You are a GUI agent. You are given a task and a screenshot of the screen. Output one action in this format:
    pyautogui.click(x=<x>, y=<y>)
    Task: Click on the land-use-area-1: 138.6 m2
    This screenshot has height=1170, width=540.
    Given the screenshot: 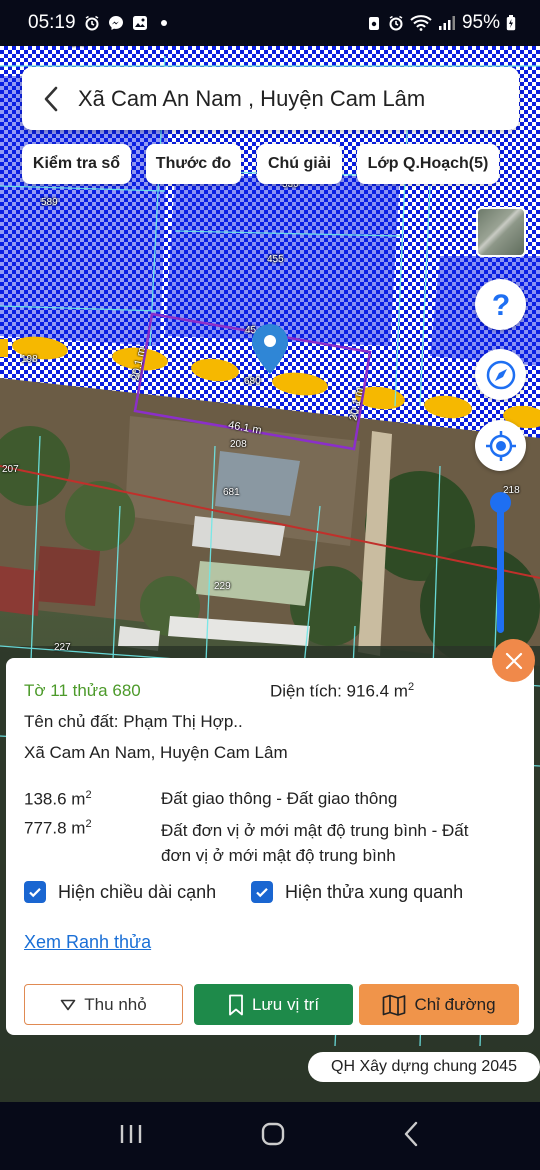 What is the action you would take?
    pyautogui.click(x=58, y=799)
    